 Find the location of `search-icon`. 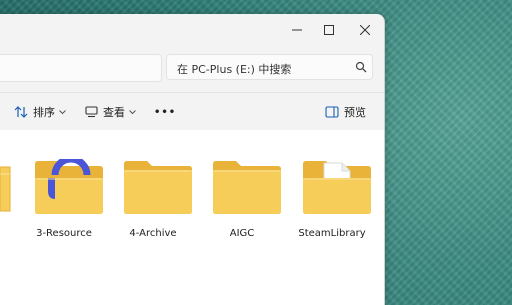

search-icon is located at coordinates (361, 67).